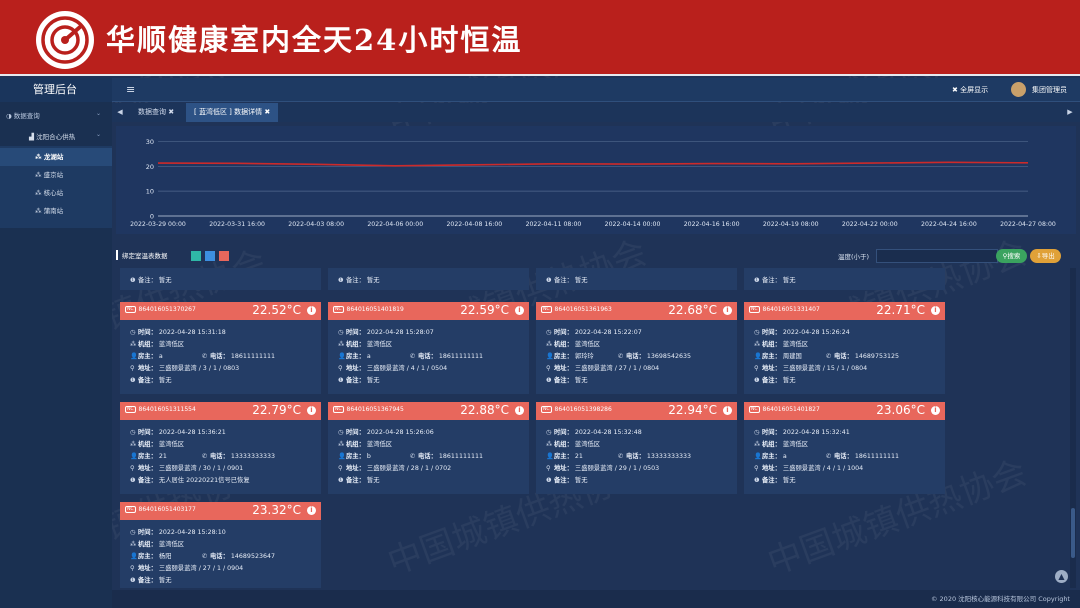 The width and height of the screenshot is (1080, 608). Describe the element at coordinates (186, 467) in the screenshot. I see `address-row: ⚲ 地址： 三盛颐景蓝湾 / 30 / 1 / 0901` at that location.